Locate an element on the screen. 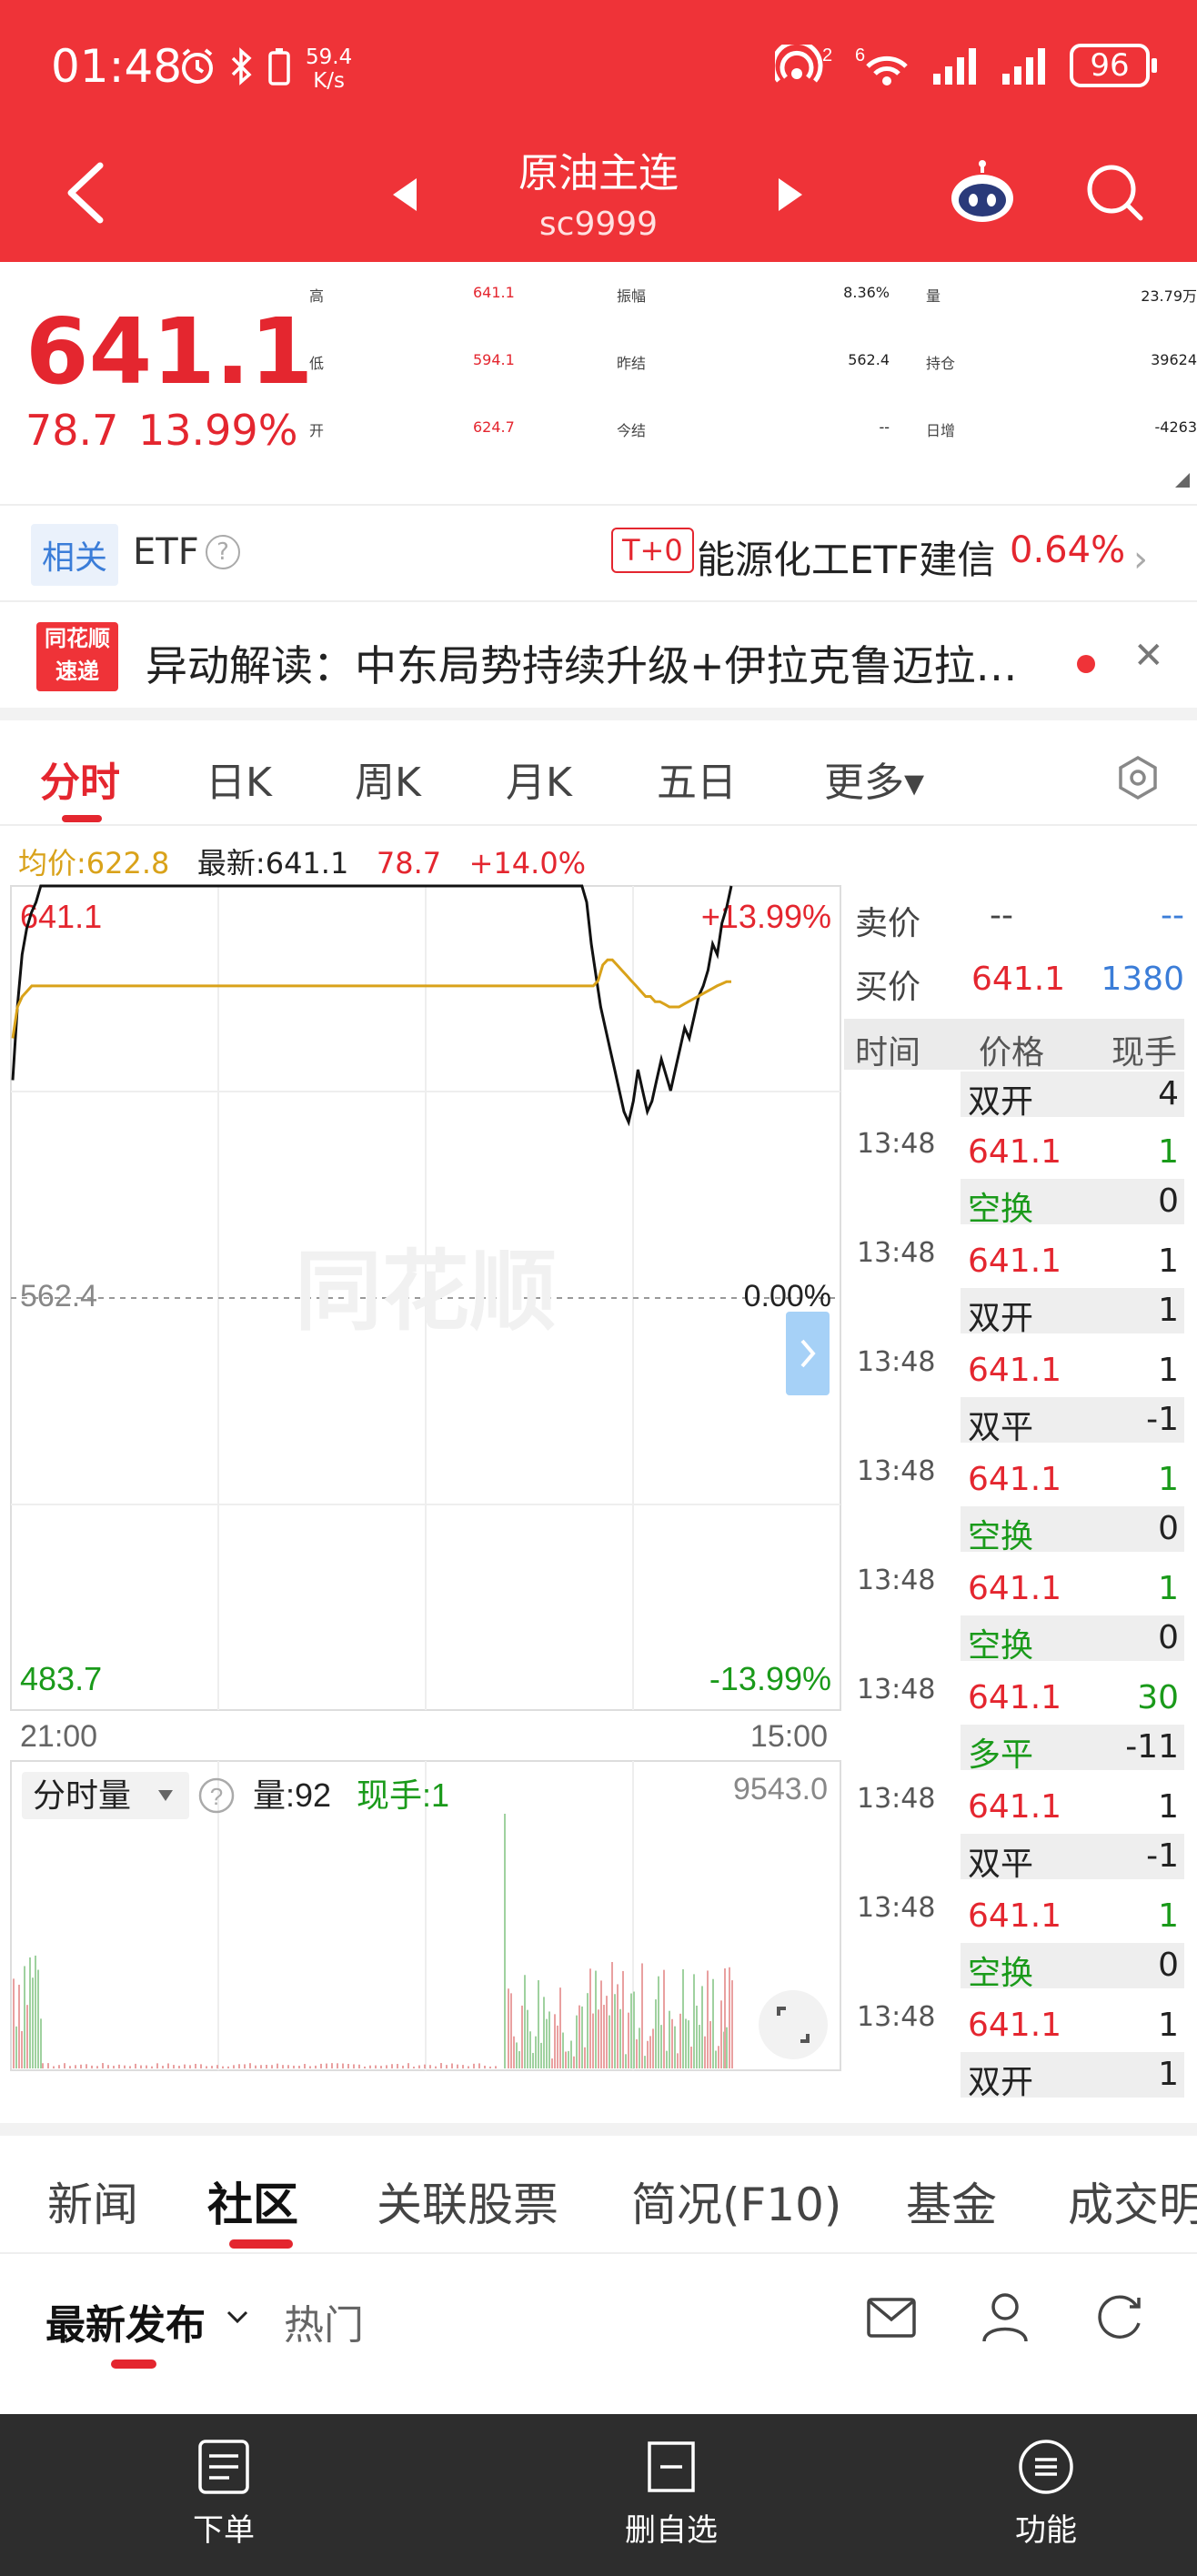  trade-hand: 1 is located at coordinates (1168, 1588).